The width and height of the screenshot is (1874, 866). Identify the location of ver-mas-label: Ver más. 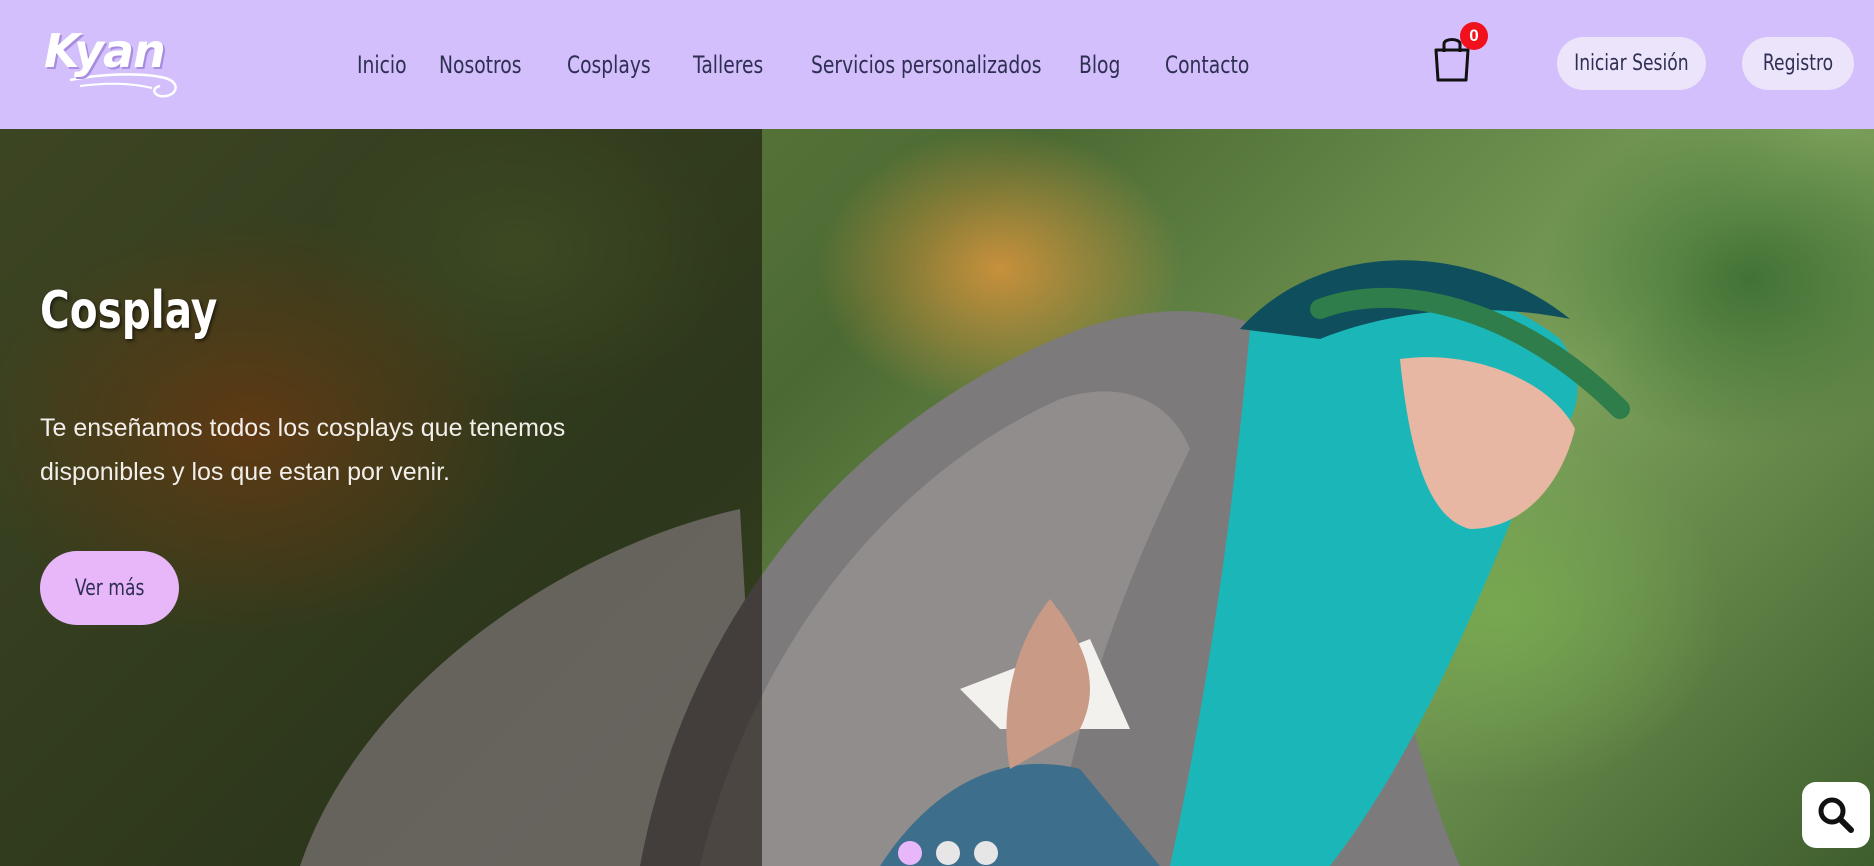
(109, 588).